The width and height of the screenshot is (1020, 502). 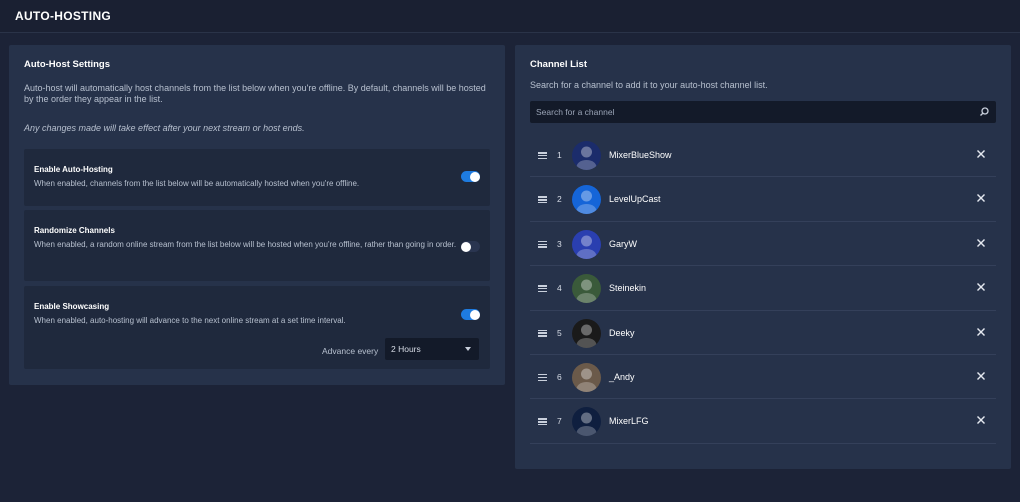 I want to click on settings-heading: Auto-Host Settings, so click(x=67, y=64).